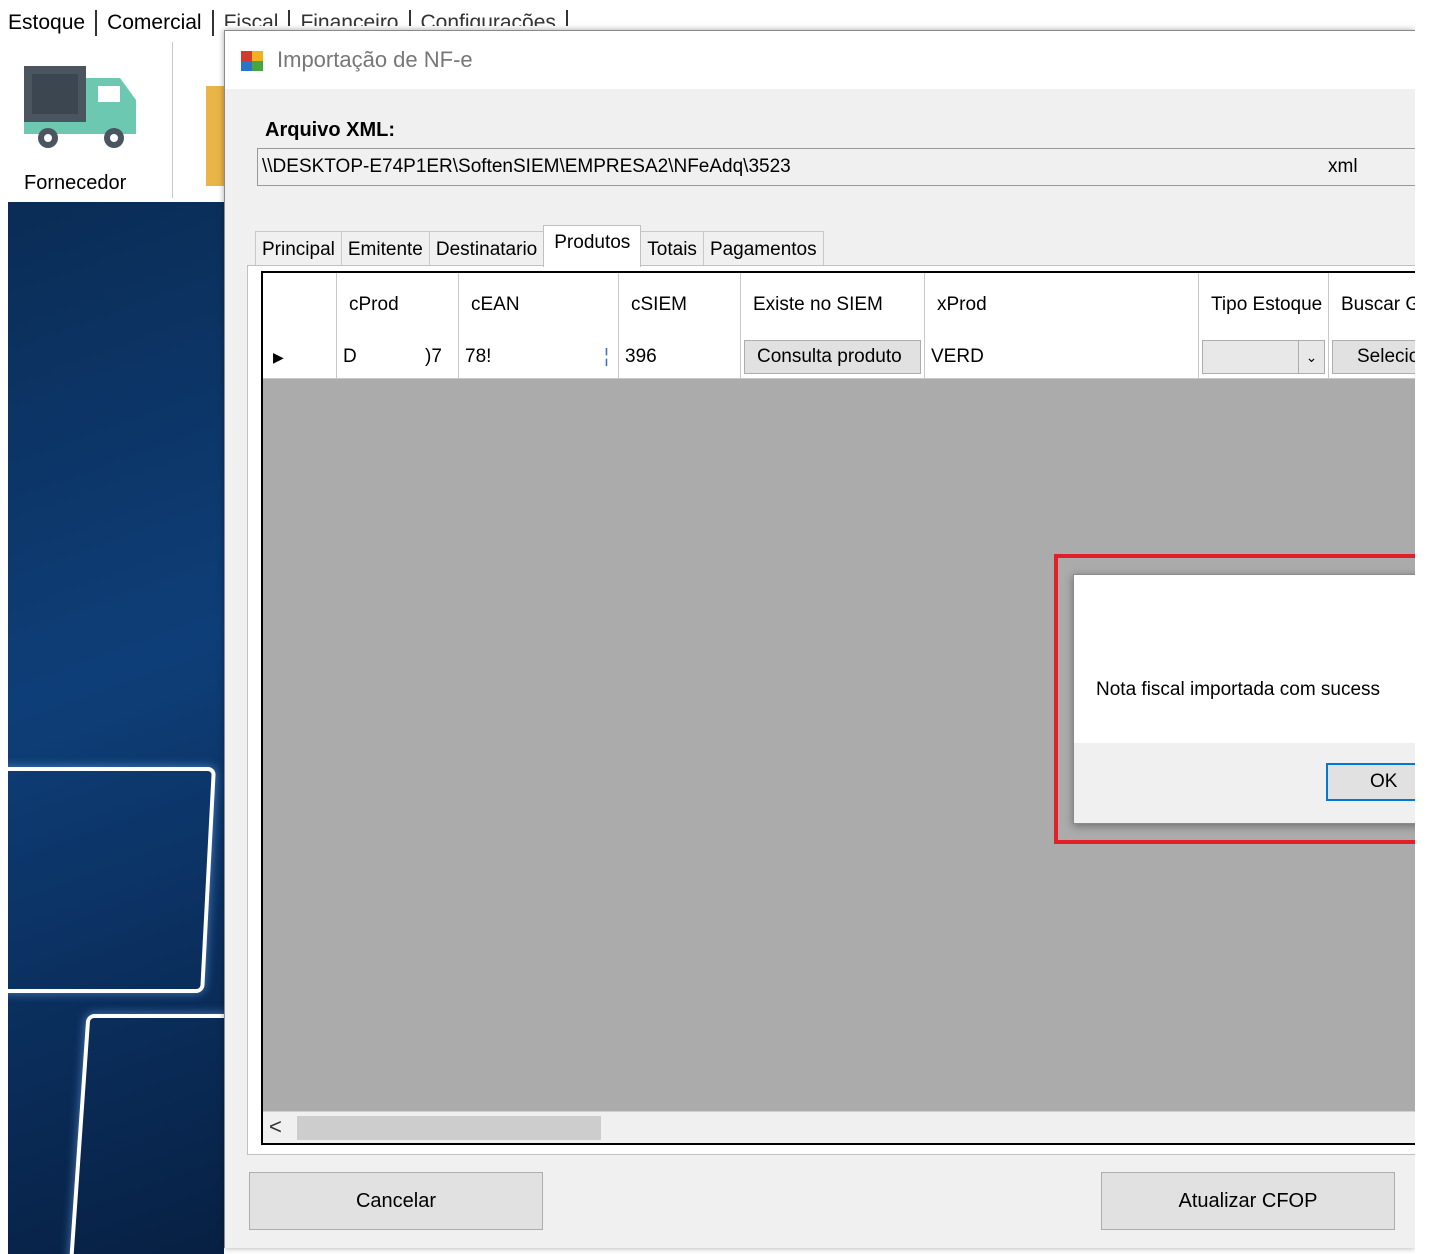 The image size is (1429, 1254). Describe the element at coordinates (53, 23) in the screenshot. I see `menu-tab-estoque: Estoque` at that location.